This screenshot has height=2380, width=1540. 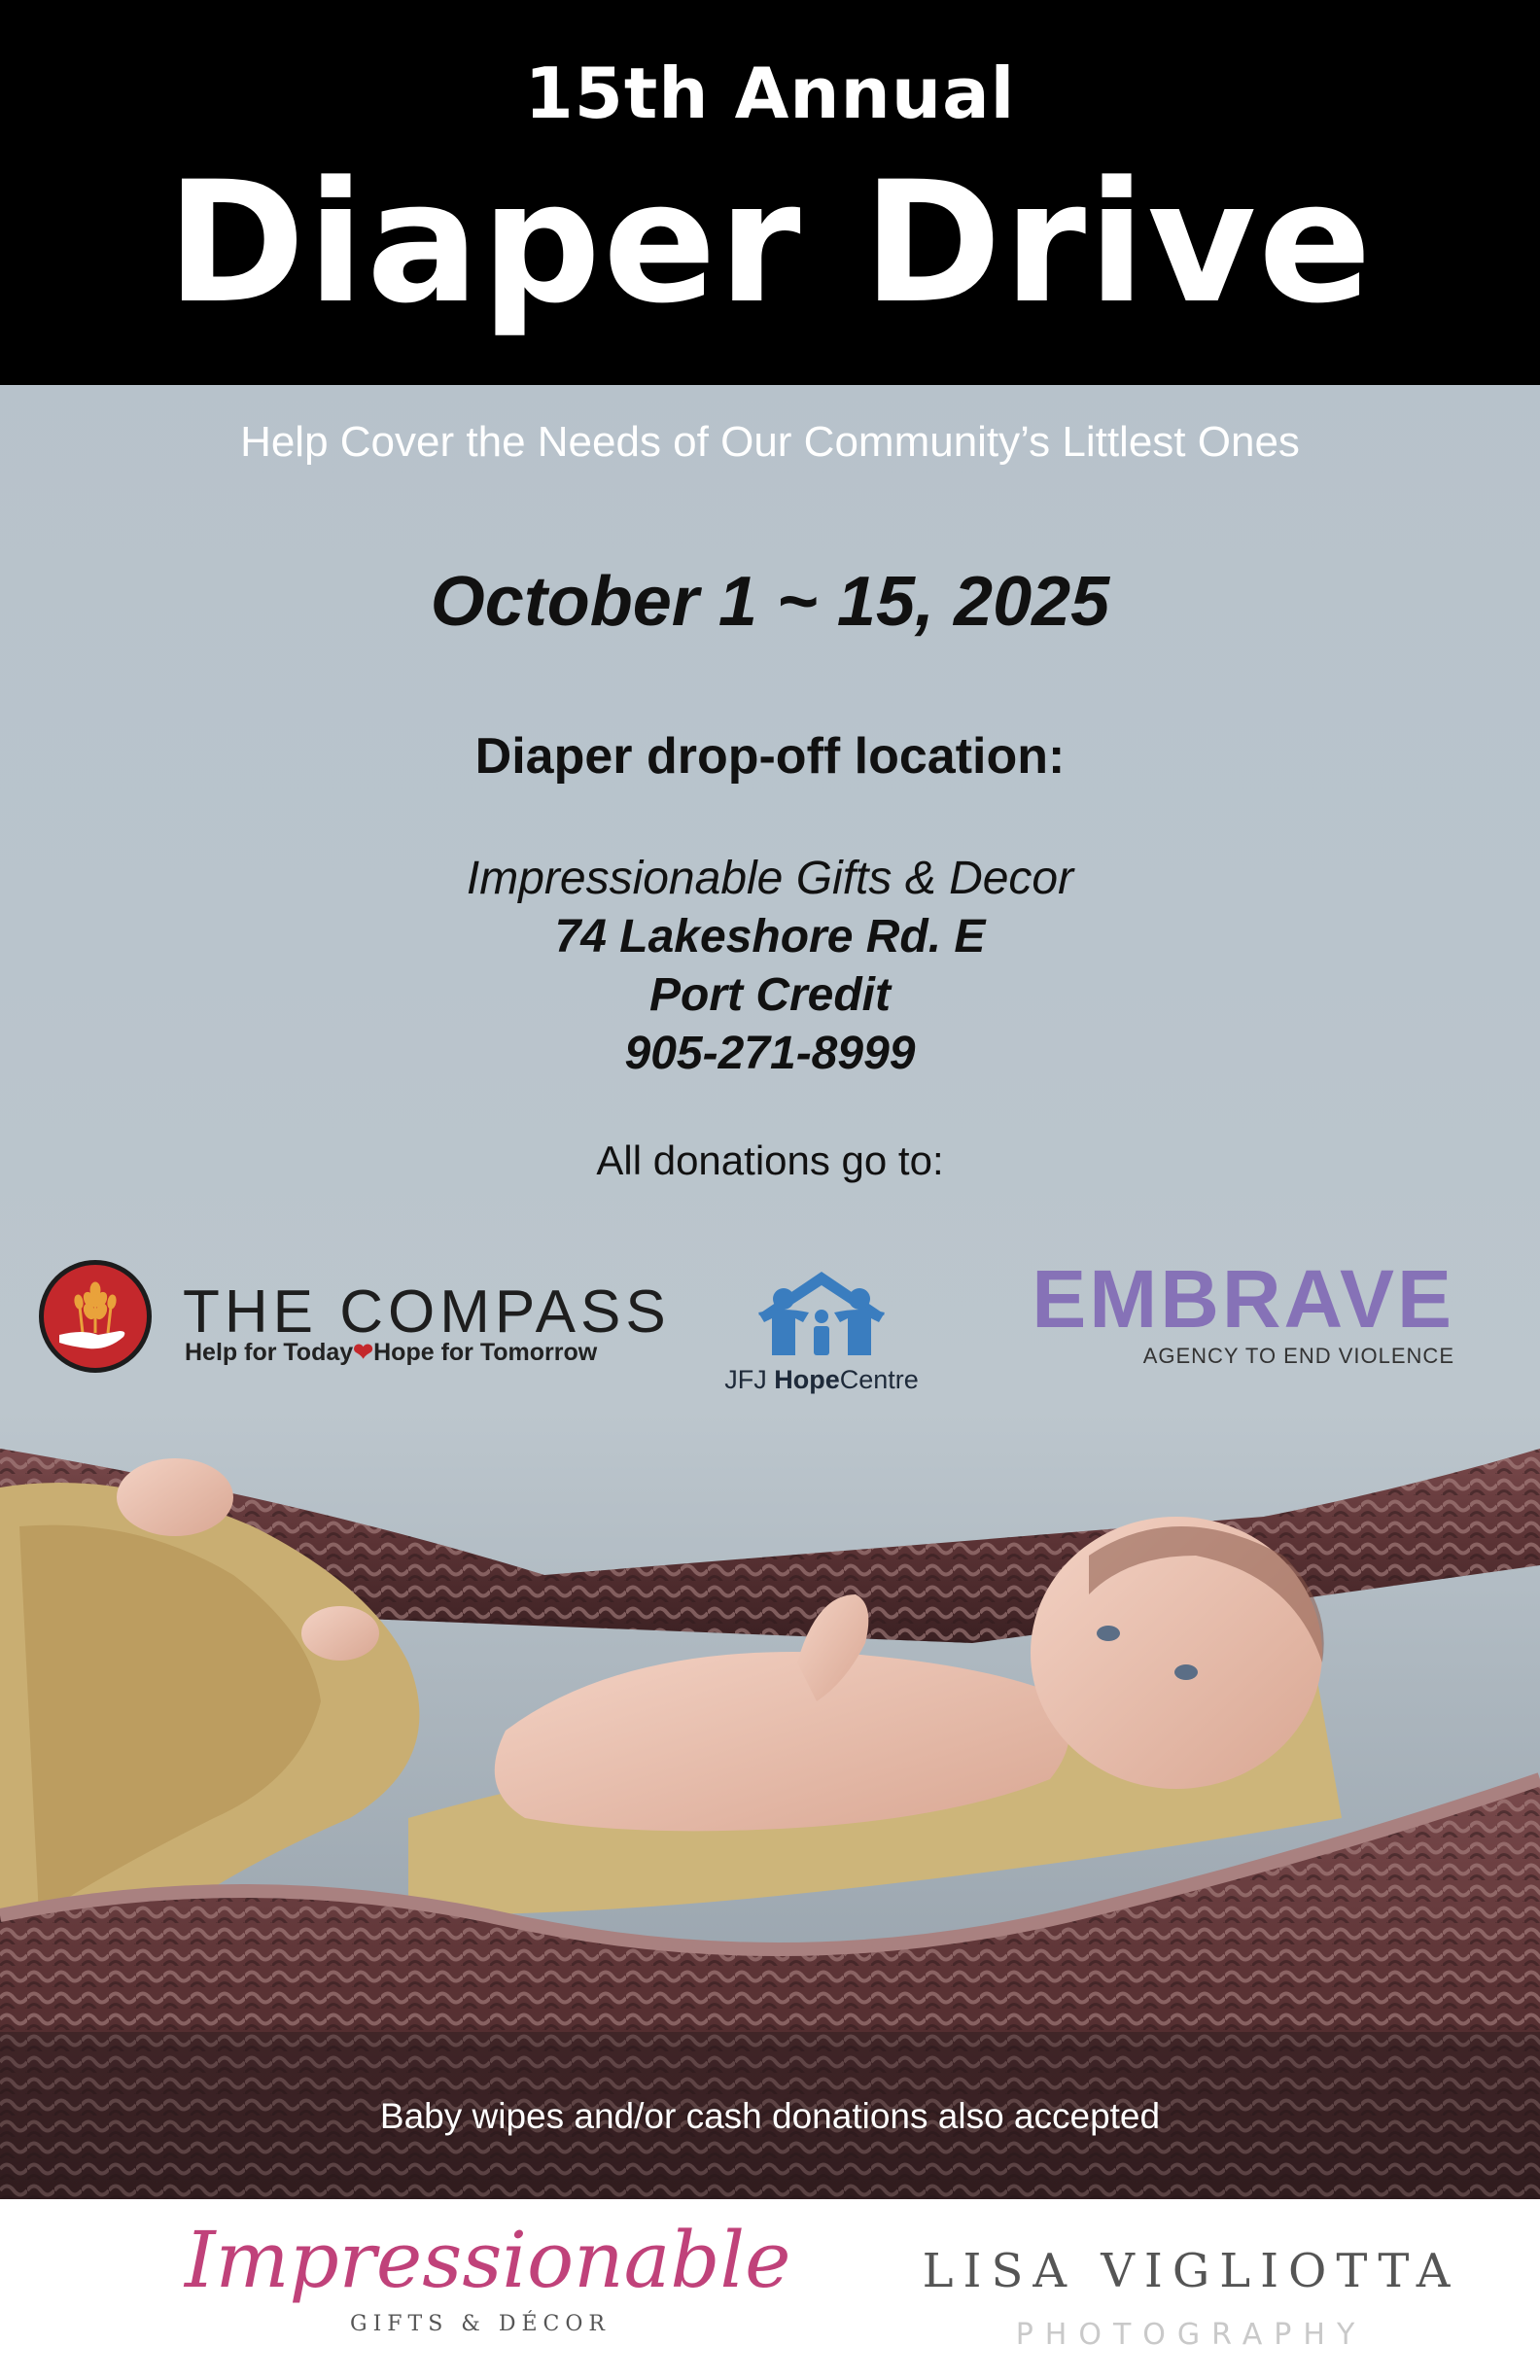 What do you see at coordinates (363, 1352) in the screenshot?
I see `heart-icon: ❤` at bounding box center [363, 1352].